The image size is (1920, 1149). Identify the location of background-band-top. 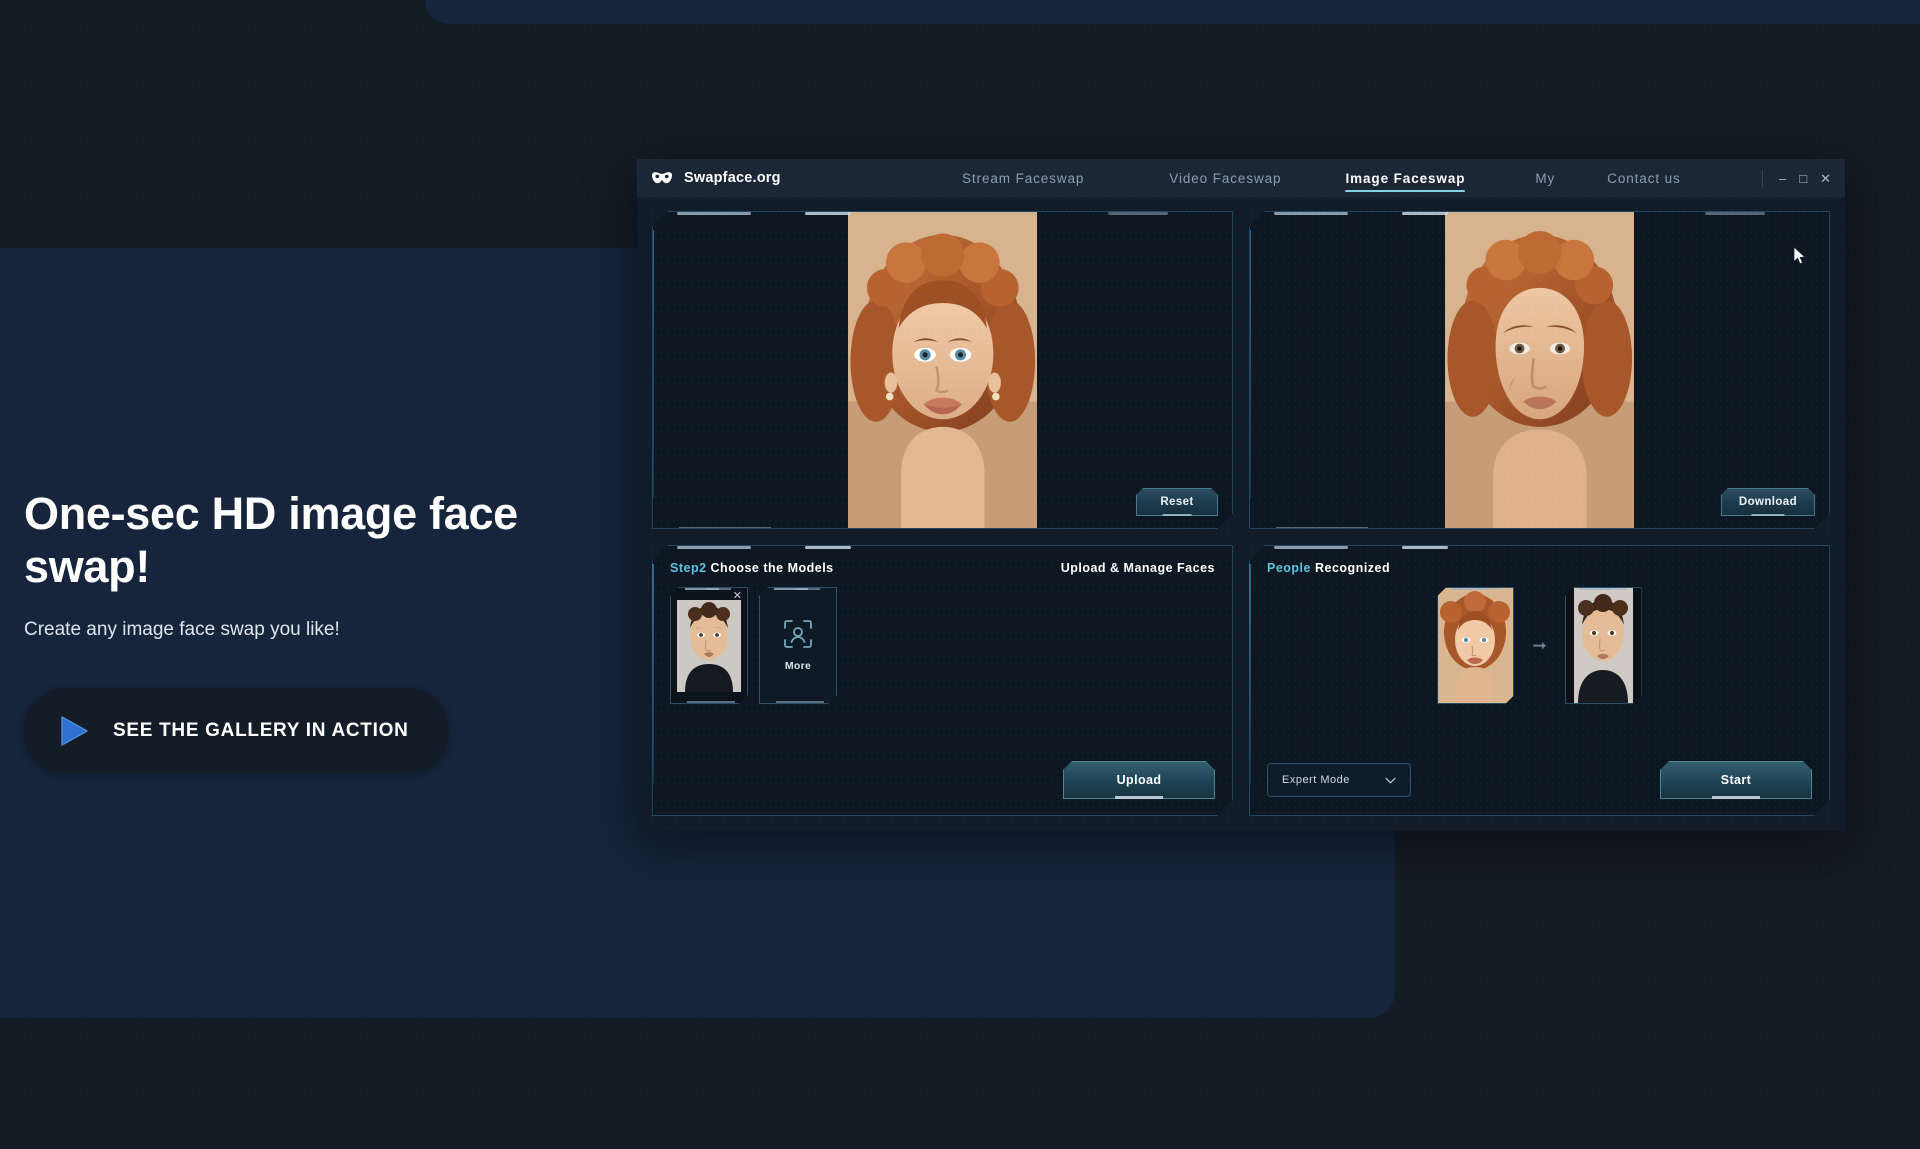
(1172, 12).